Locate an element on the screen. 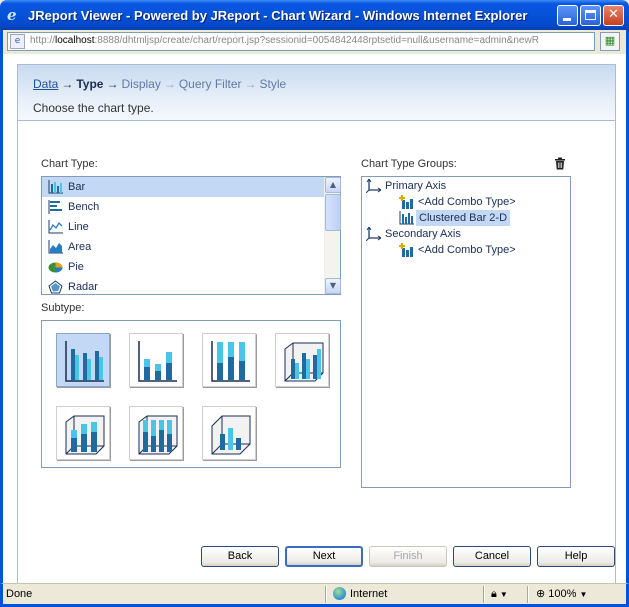 The image size is (629, 607). deep-bar-3d-icon is located at coordinates (231, 435).